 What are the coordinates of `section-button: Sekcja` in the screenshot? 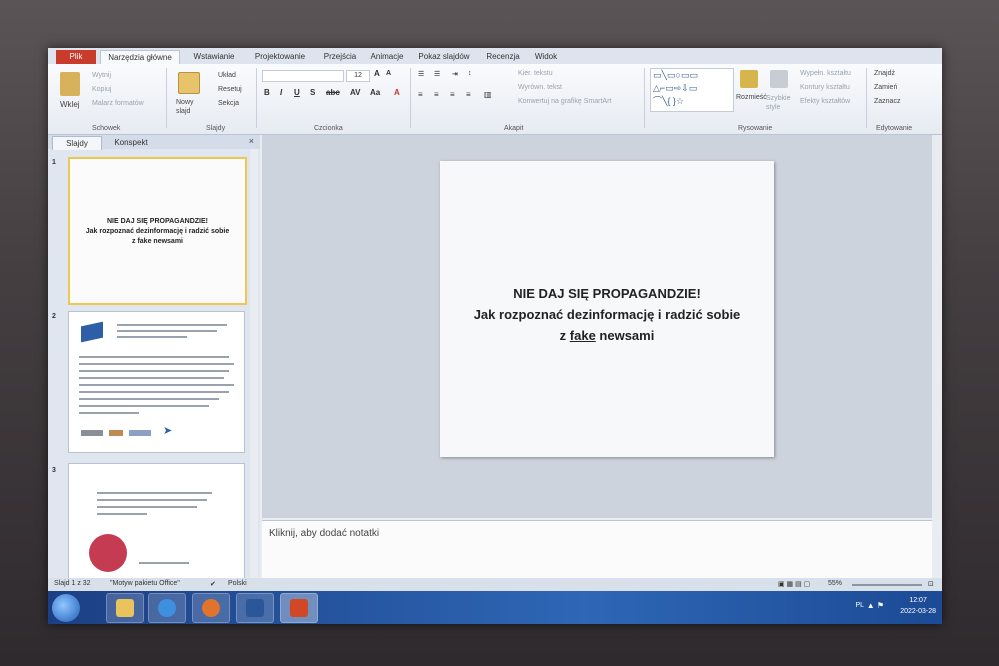 It's located at (228, 103).